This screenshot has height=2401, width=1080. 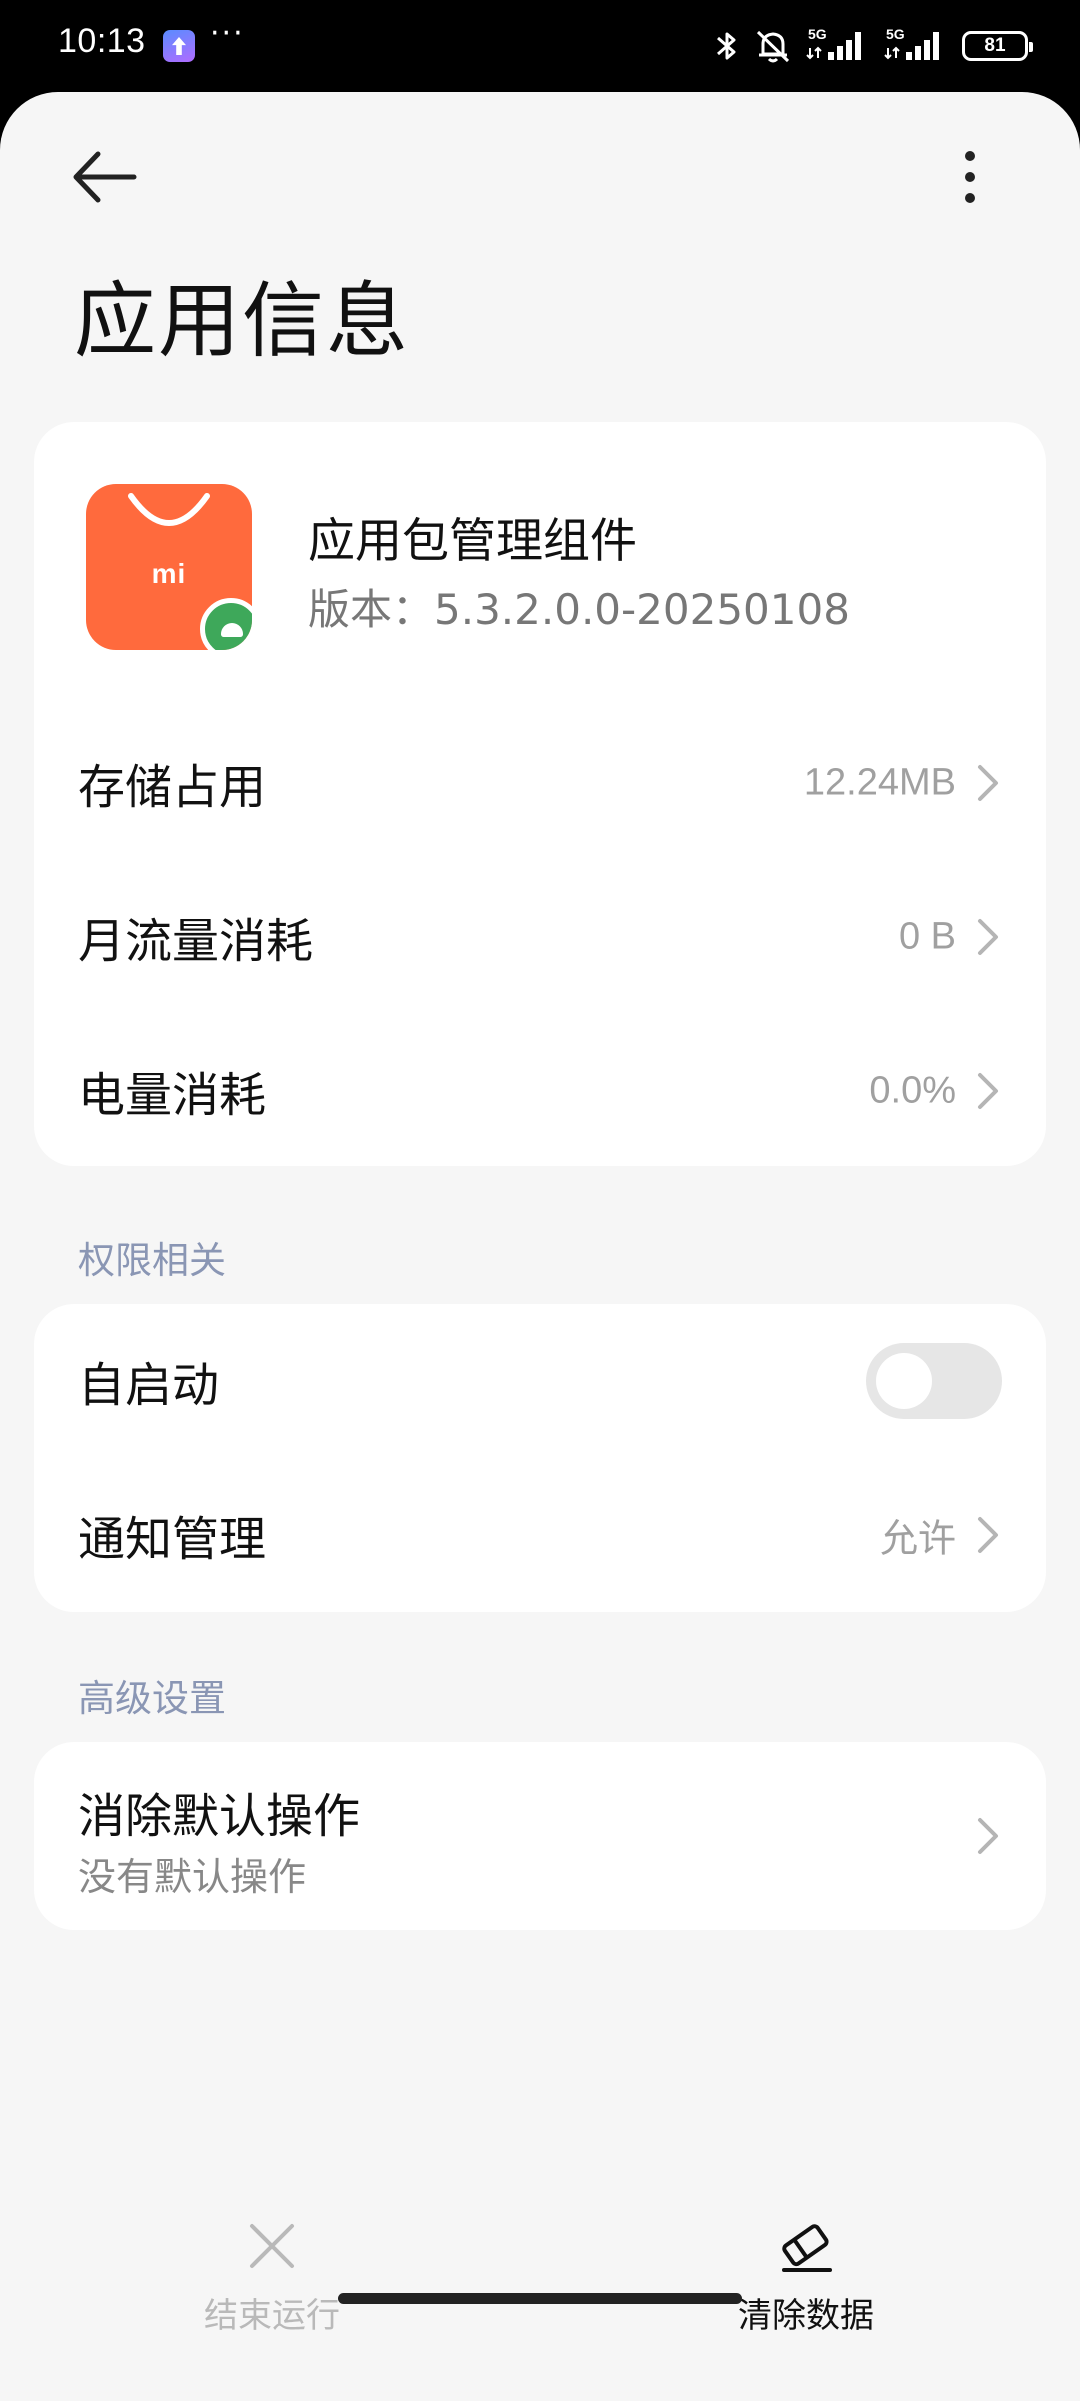 I want to click on notification-label: 通知管理, so click(x=172, y=1540).